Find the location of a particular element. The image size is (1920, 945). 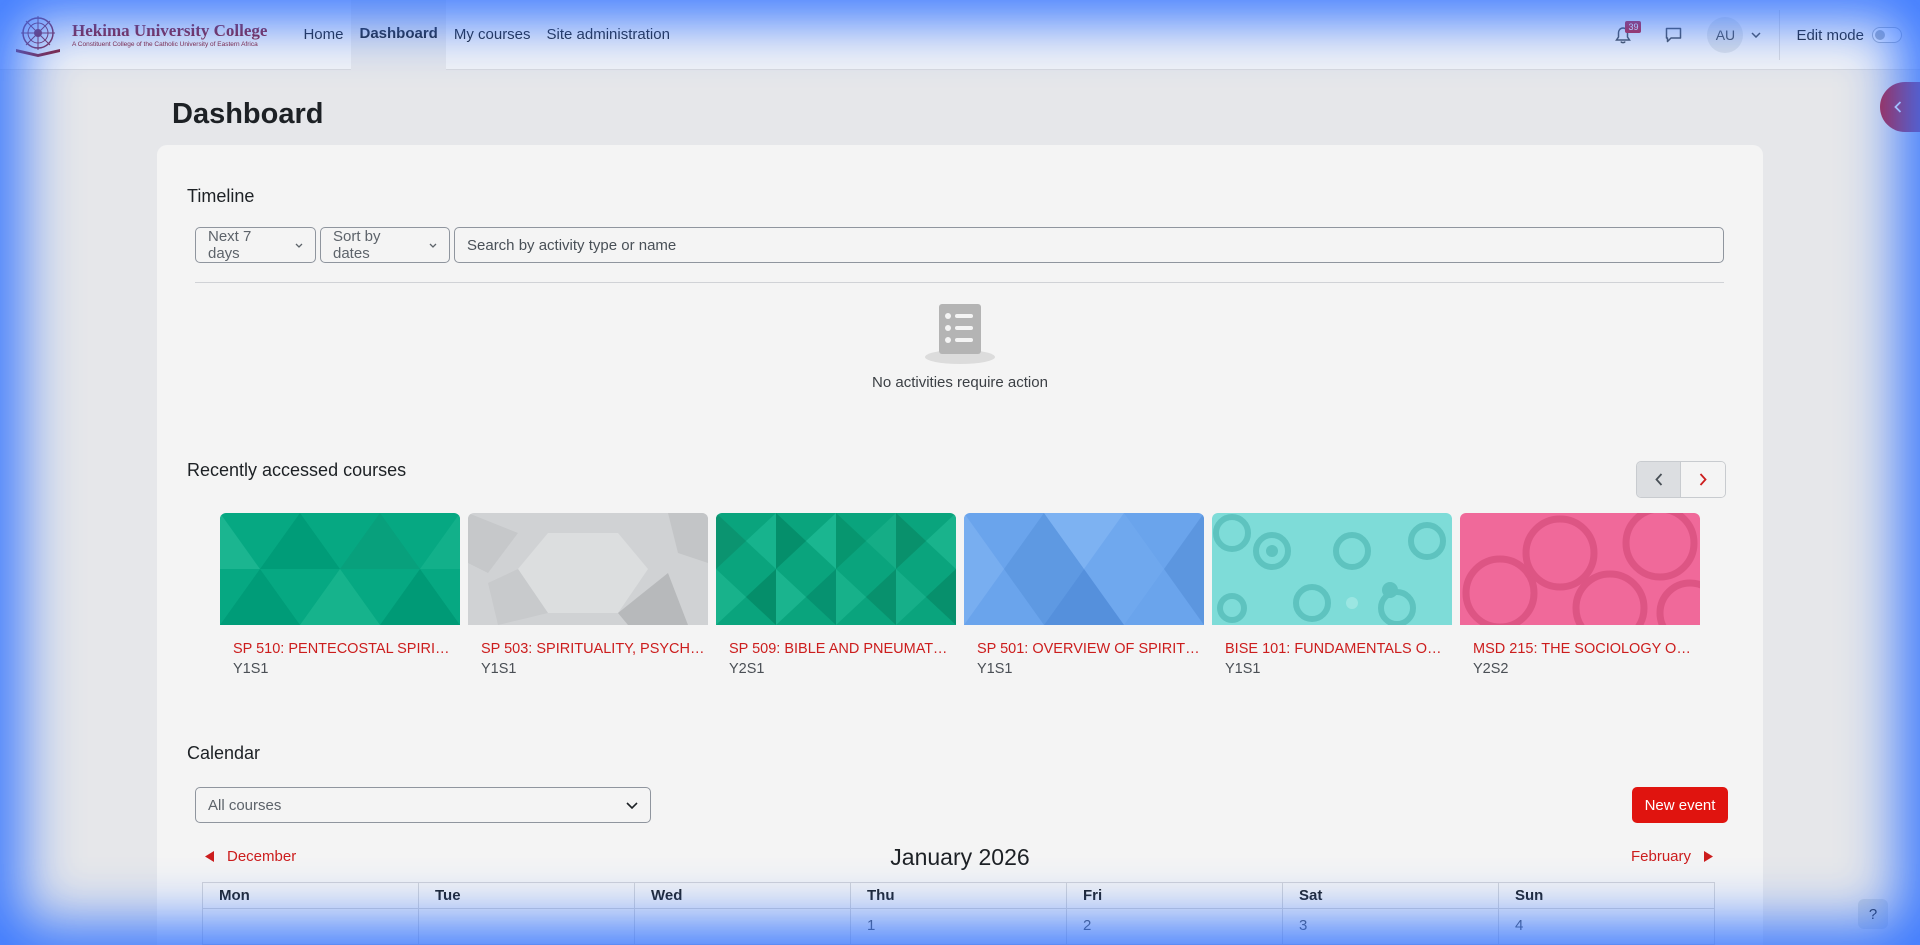

previous-page-button is located at coordinates (1659, 479).